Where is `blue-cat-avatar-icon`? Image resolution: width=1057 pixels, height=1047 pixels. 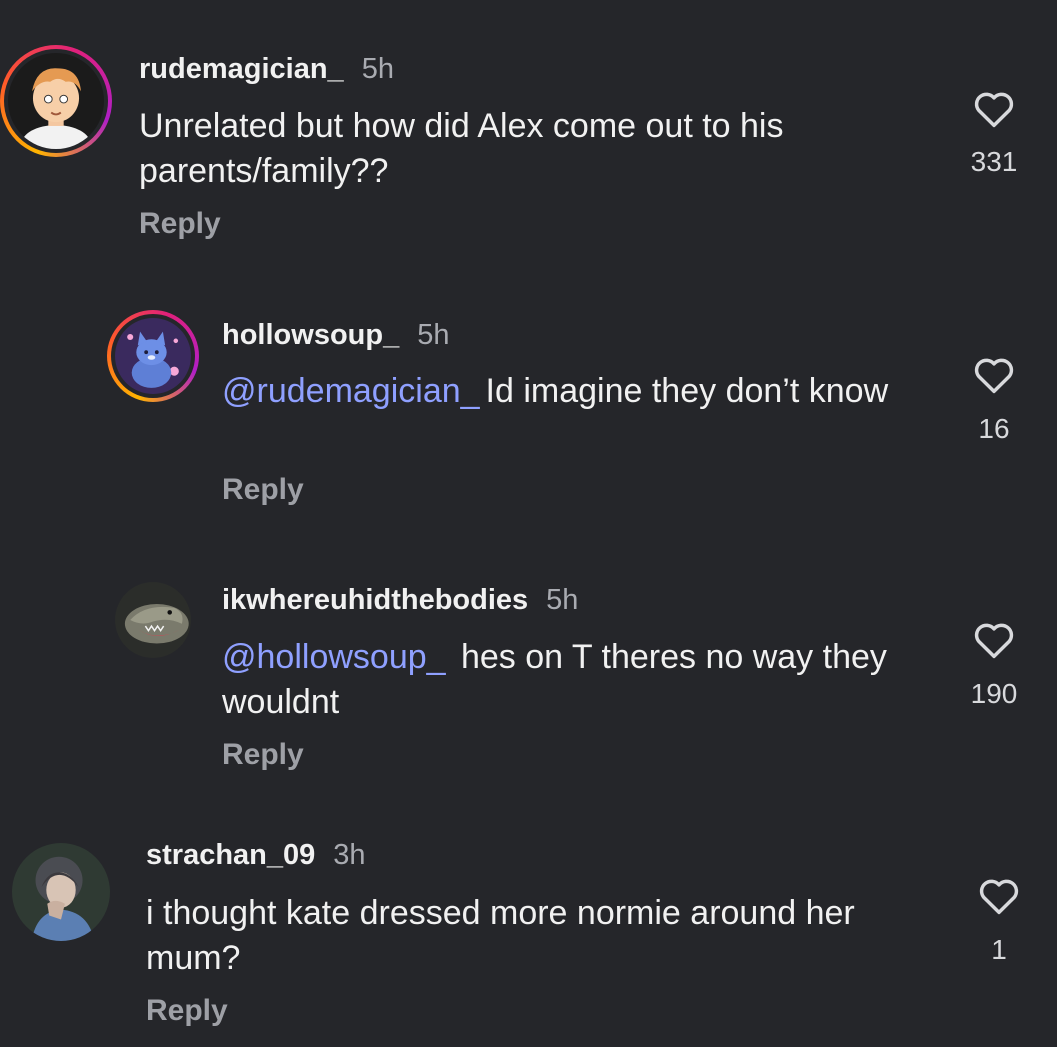 blue-cat-avatar-icon is located at coordinates (153, 356).